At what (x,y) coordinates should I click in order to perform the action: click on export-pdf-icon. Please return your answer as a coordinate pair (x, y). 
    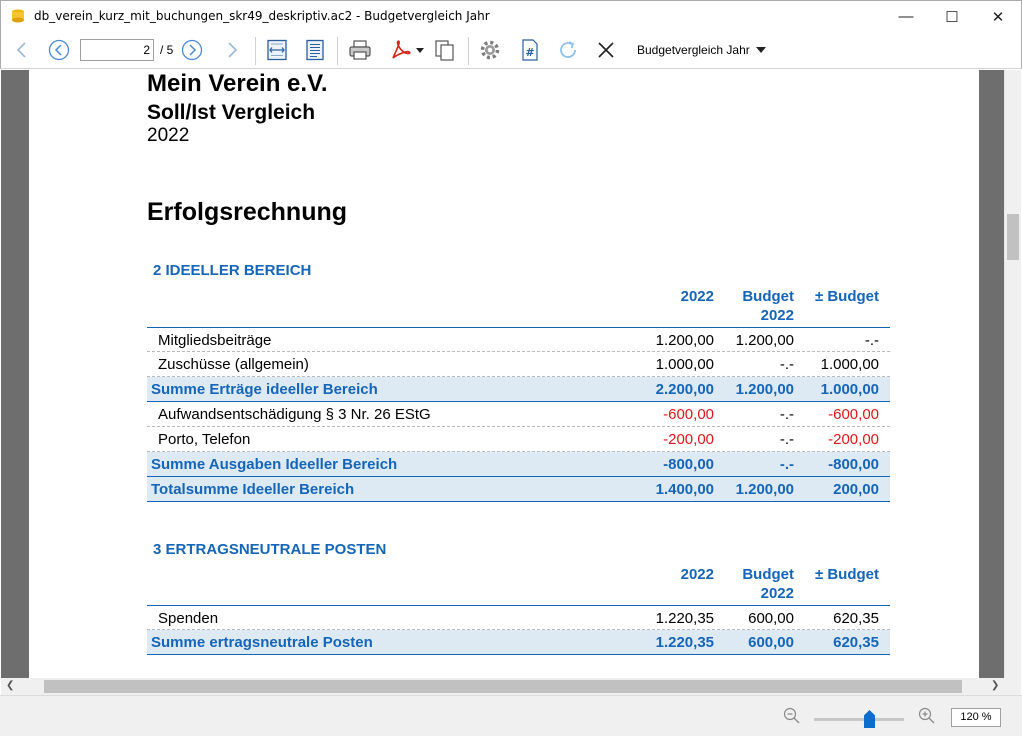
    Looking at the image, I should click on (407, 50).